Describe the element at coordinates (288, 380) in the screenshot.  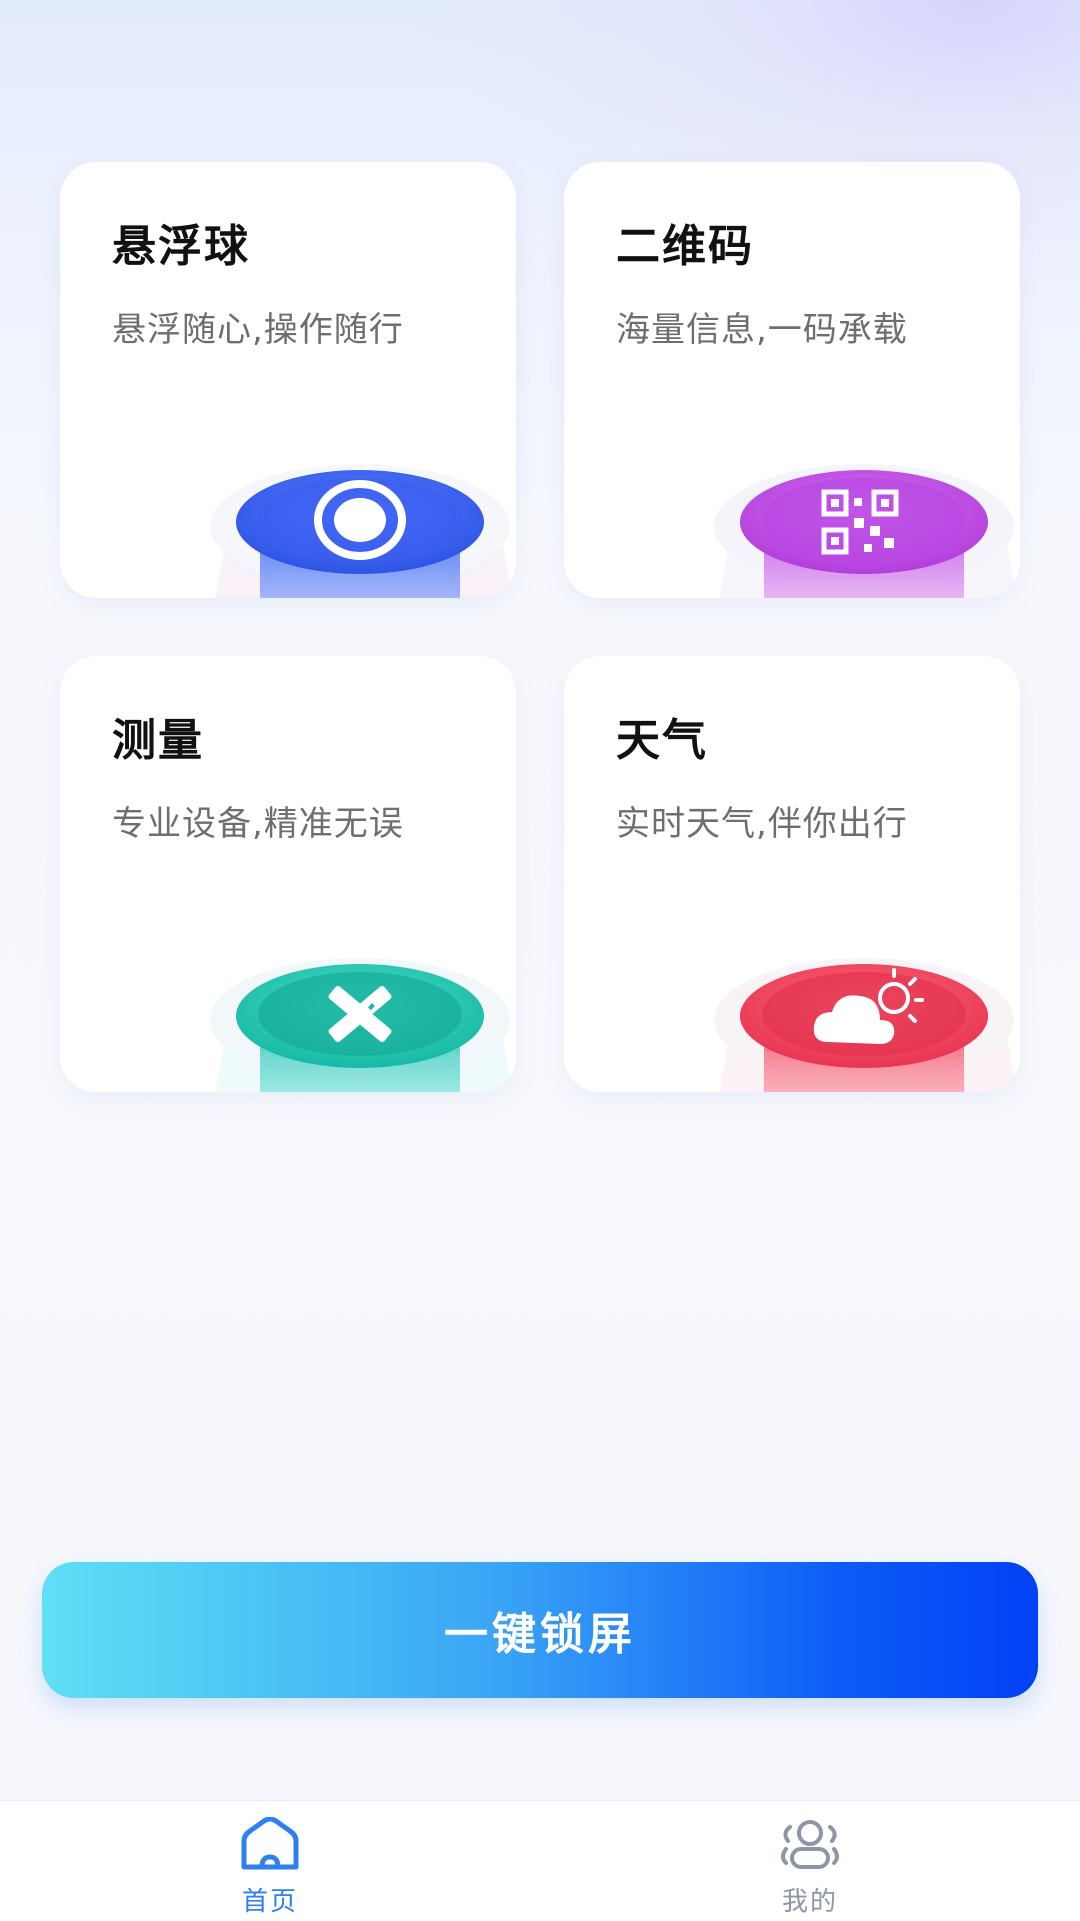
I see `floating-ball-card: 悬浮球 悬浮随心,操作随行` at that location.